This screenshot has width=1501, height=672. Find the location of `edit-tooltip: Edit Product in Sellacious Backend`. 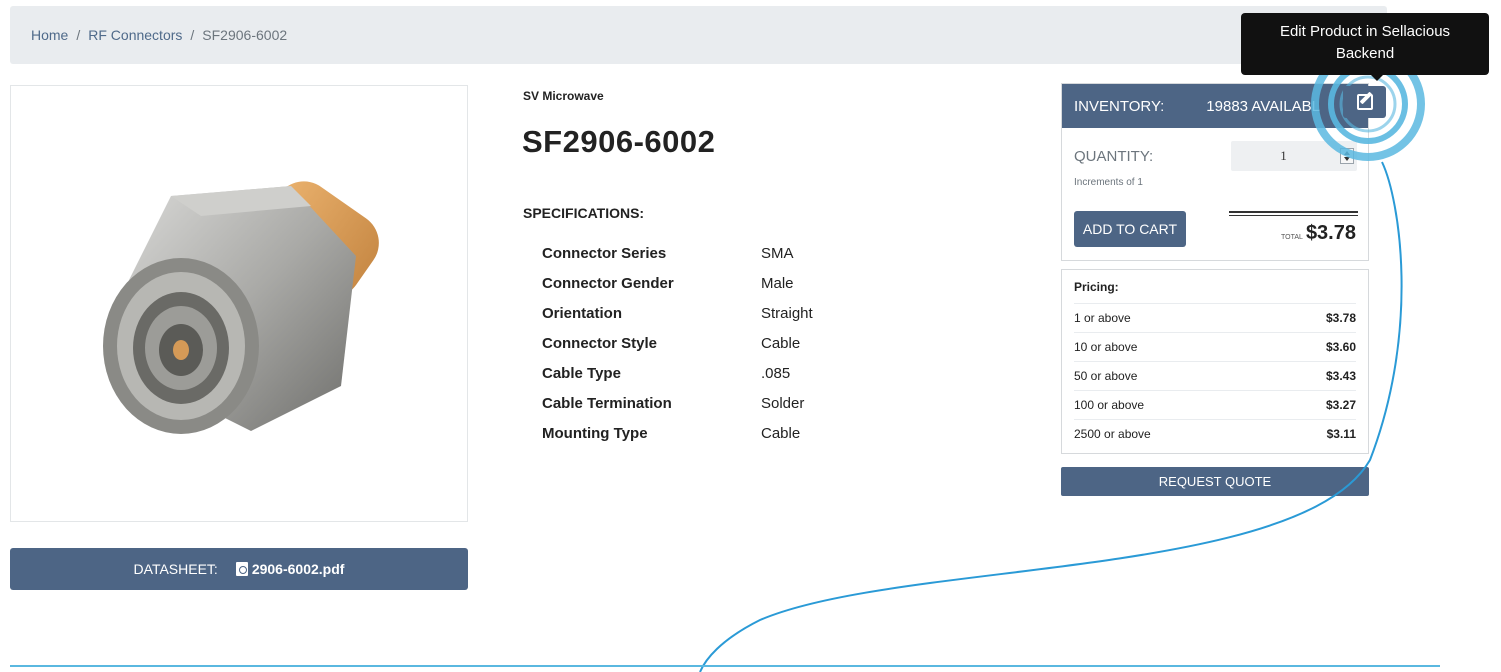

edit-tooltip: Edit Product in Sellacious Backend is located at coordinates (1365, 47).